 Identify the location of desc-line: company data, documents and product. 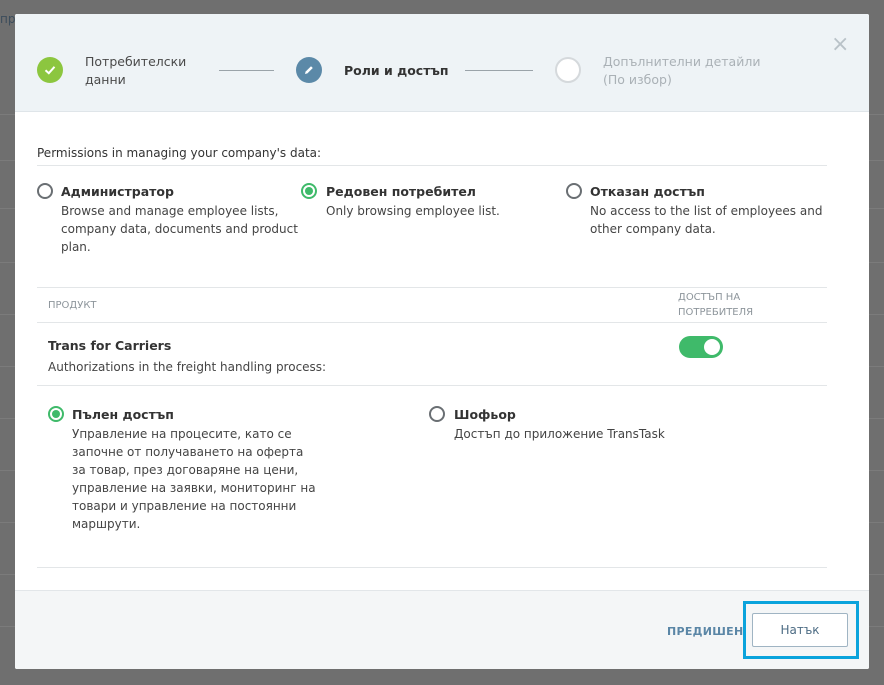
(179, 229).